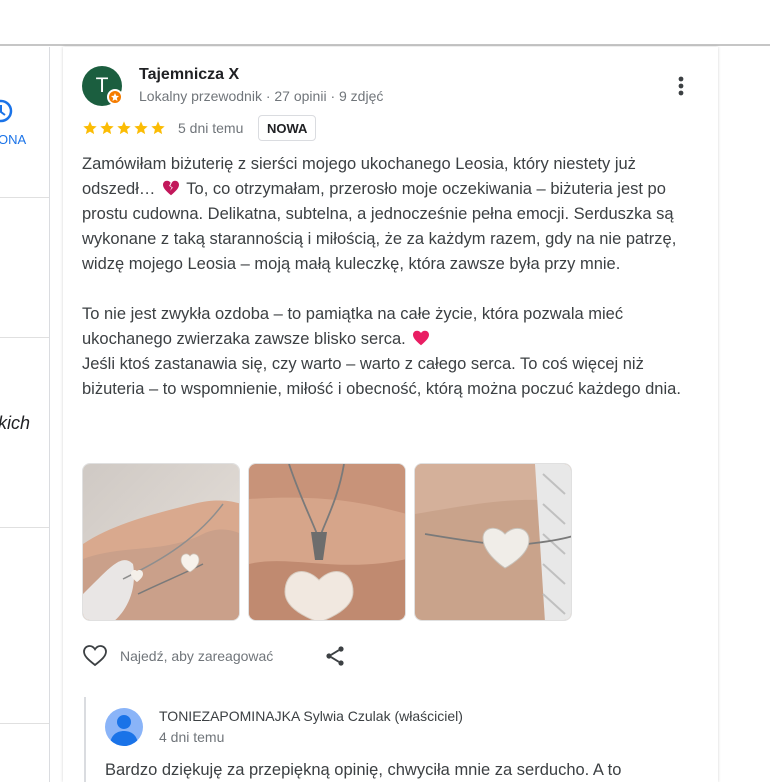 The height and width of the screenshot is (782, 770). Describe the element at coordinates (13, 139) in the screenshot. I see `left-panel-link-label: ONA` at that location.